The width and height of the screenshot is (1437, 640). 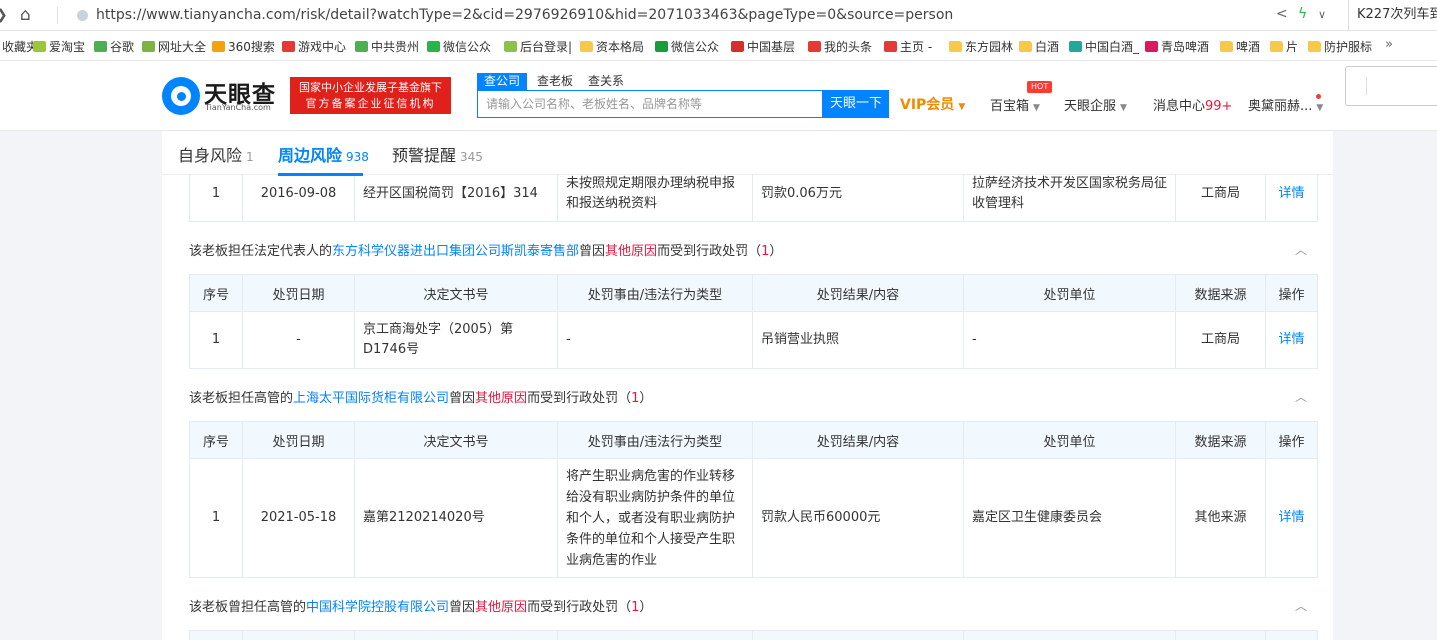 I want to click on beer-icon, so click(x=1151, y=46).